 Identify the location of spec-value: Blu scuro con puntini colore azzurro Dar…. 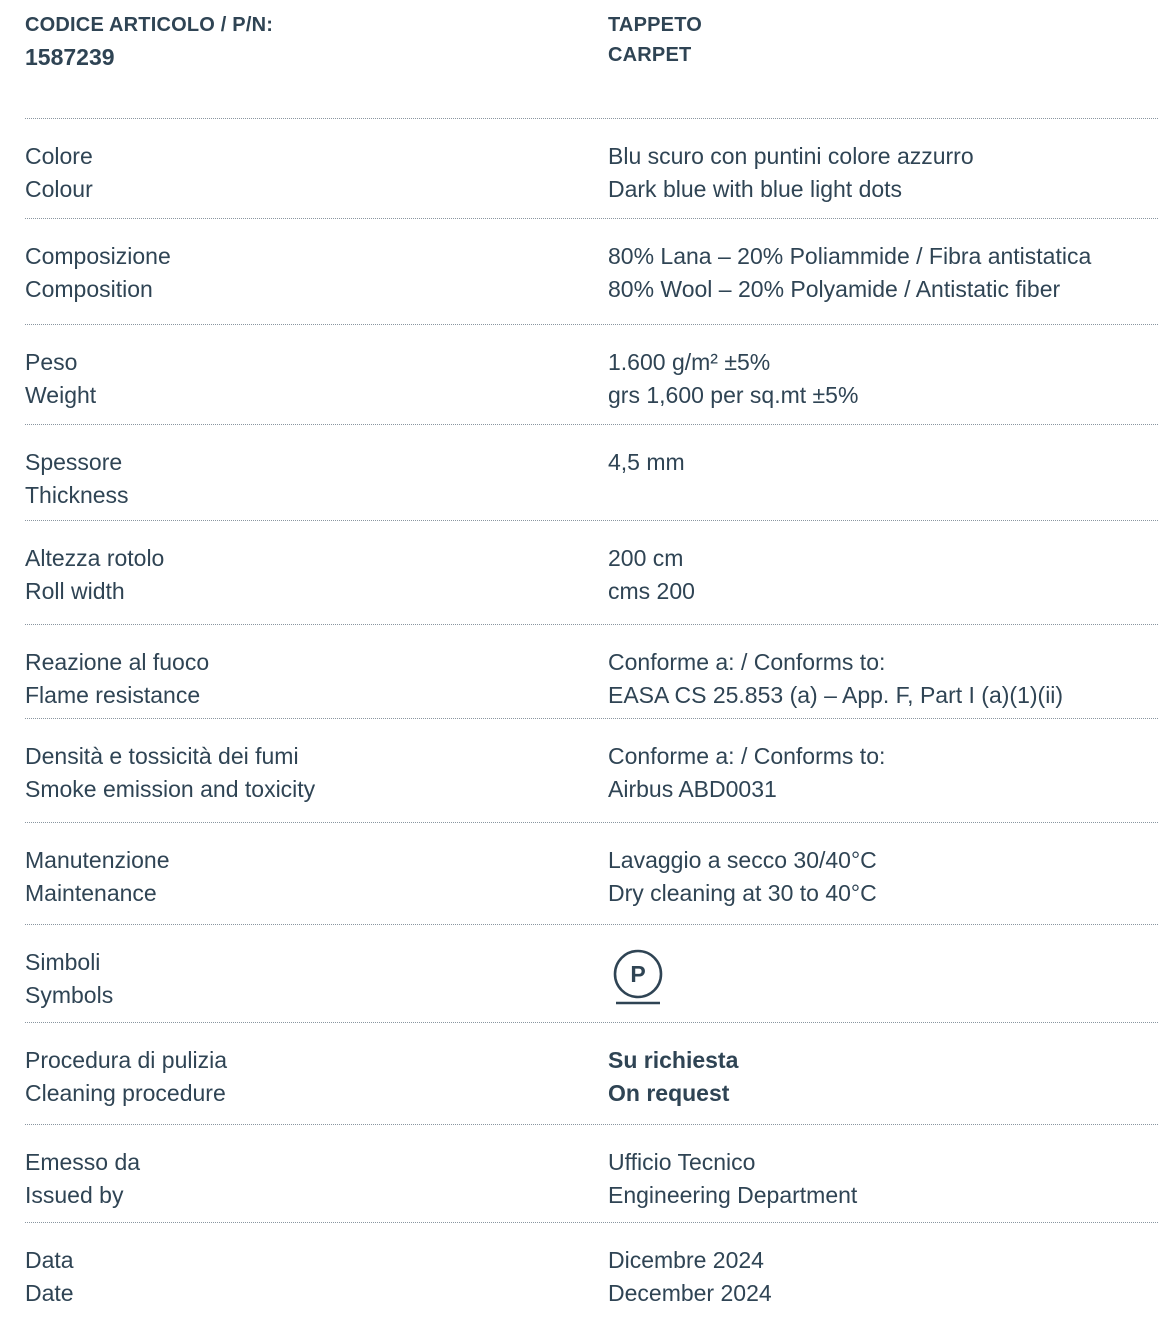
(791, 173).